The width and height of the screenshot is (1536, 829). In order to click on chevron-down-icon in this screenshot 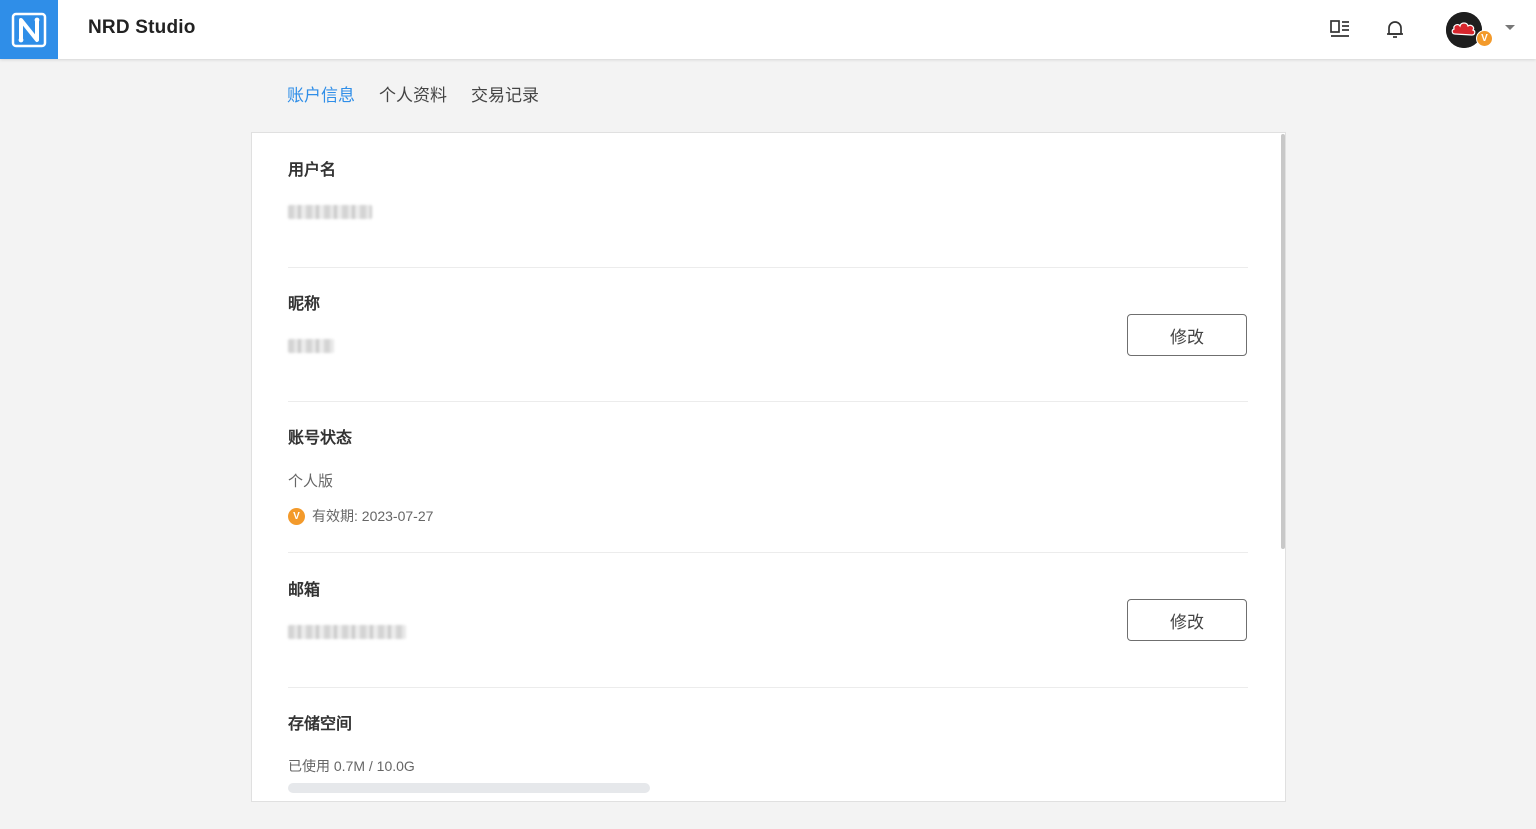, I will do `click(1510, 27)`.